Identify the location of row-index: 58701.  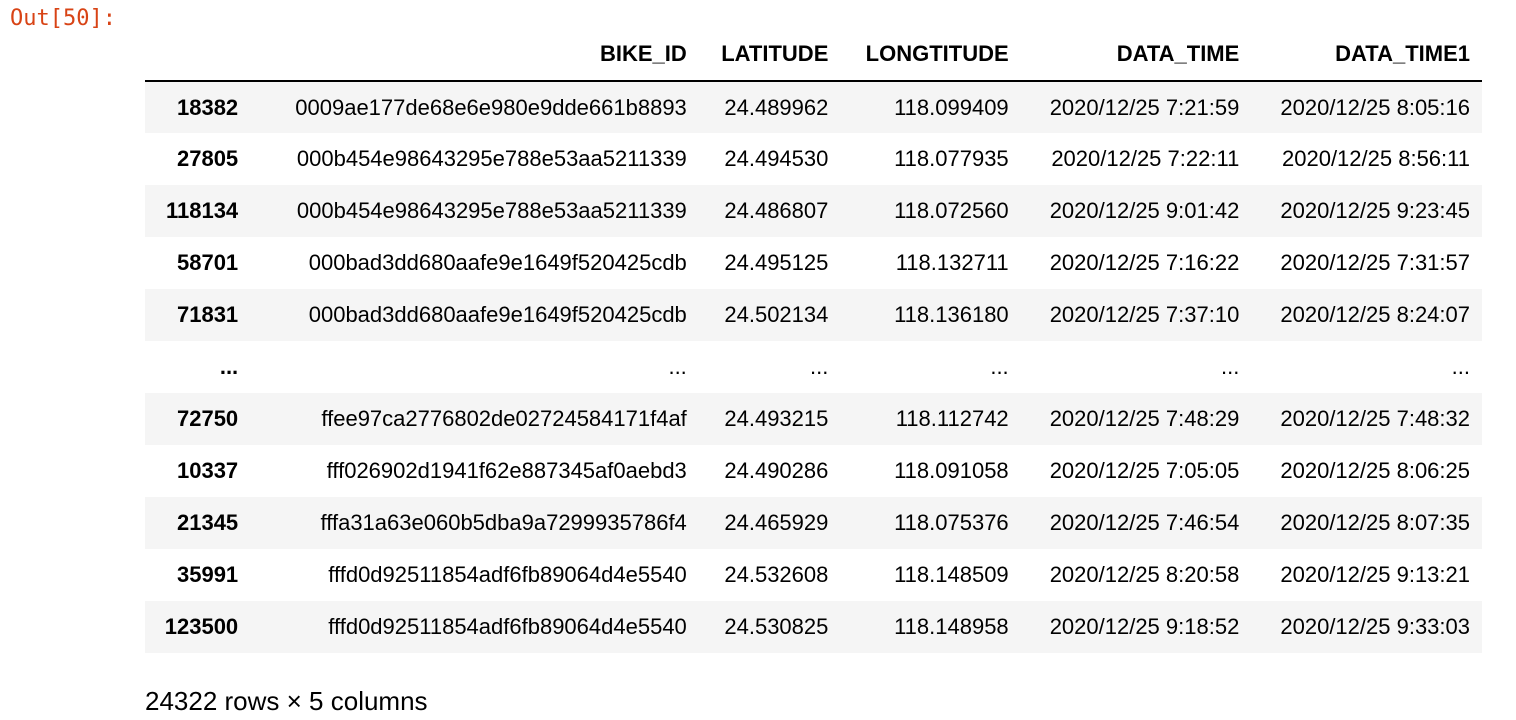
(207, 262).